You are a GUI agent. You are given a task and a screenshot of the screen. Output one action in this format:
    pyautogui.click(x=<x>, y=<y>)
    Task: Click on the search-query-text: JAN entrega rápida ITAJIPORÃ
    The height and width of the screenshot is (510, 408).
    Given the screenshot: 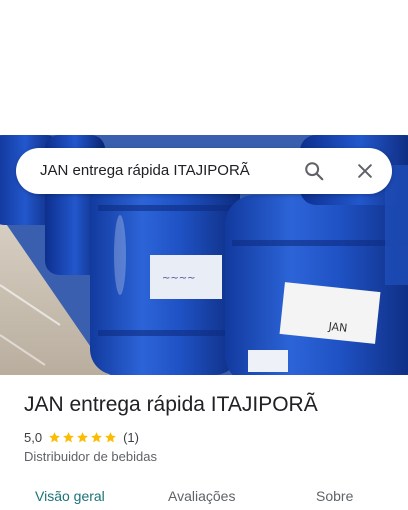 What is the action you would take?
    pyautogui.click(x=145, y=170)
    